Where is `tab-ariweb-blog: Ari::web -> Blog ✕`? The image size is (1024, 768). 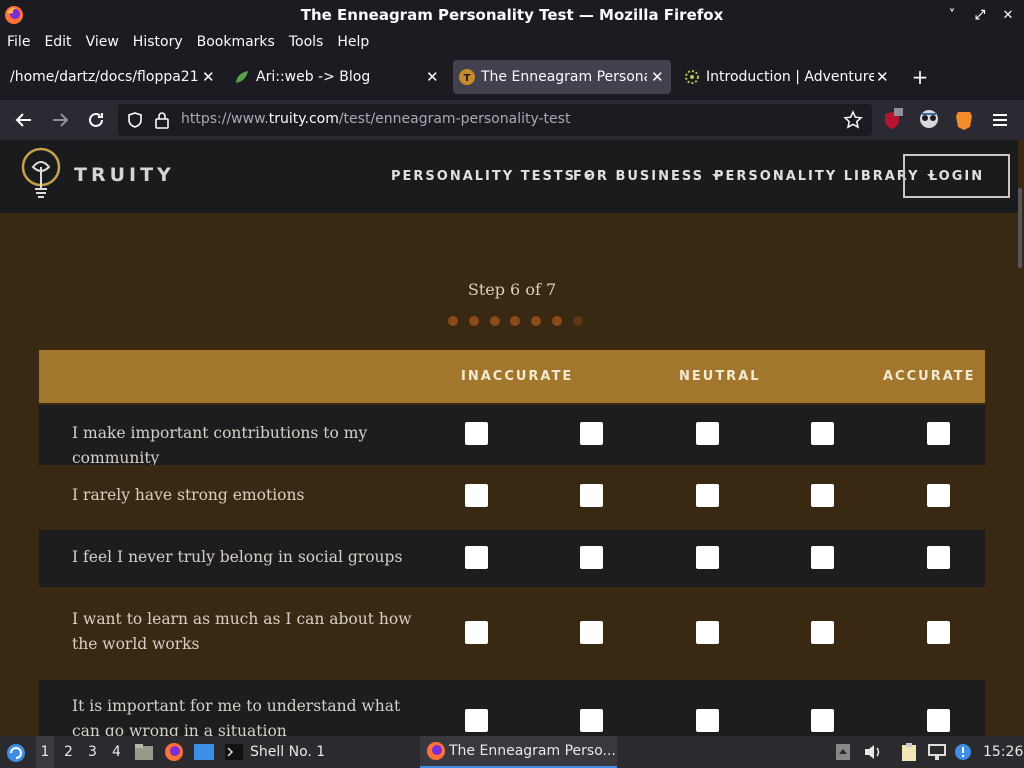
tab-ariweb-blog: Ari::web -> Blog ✕ is located at coordinates (337, 77).